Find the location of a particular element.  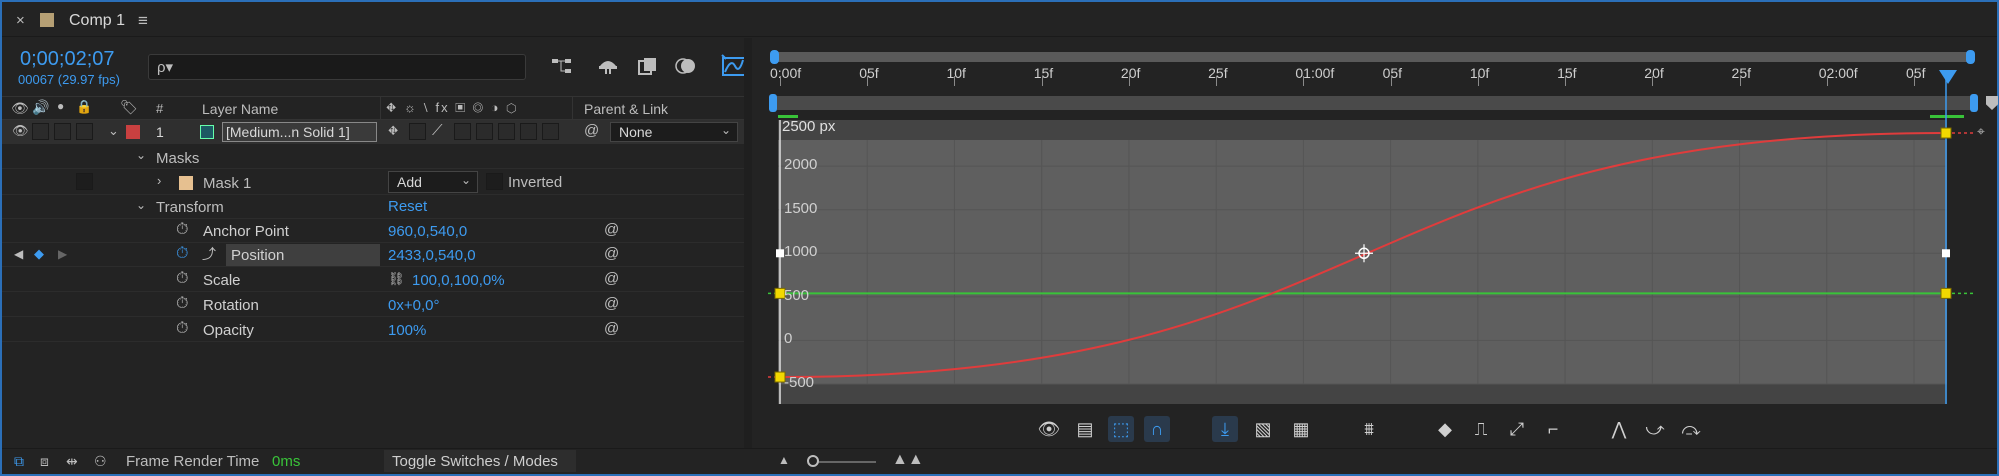

easy-ease-out-icon: ⤼ is located at coordinates (1691, 429).